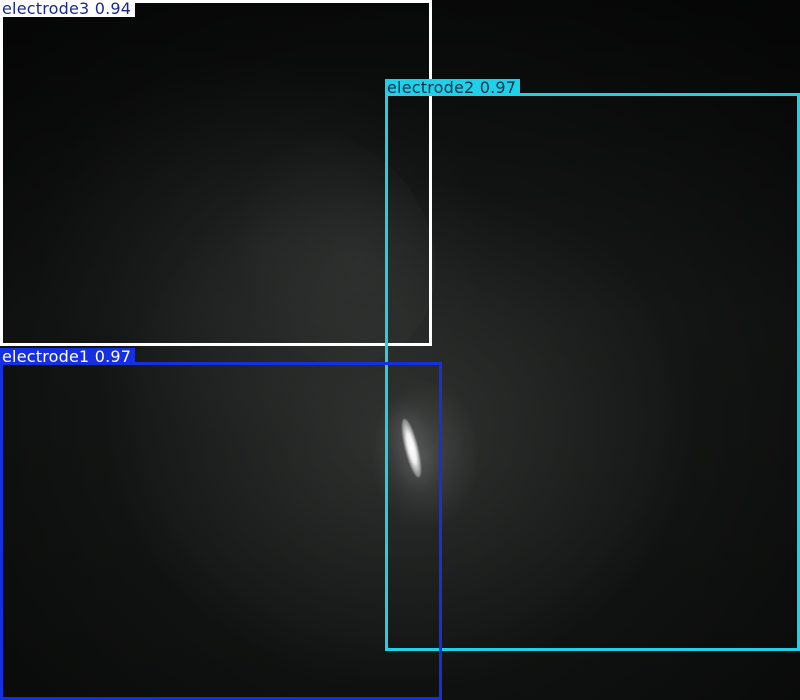 The height and width of the screenshot is (700, 800). I want to click on box-label-electrode2: electrode2 0.97, so click(453, 87).